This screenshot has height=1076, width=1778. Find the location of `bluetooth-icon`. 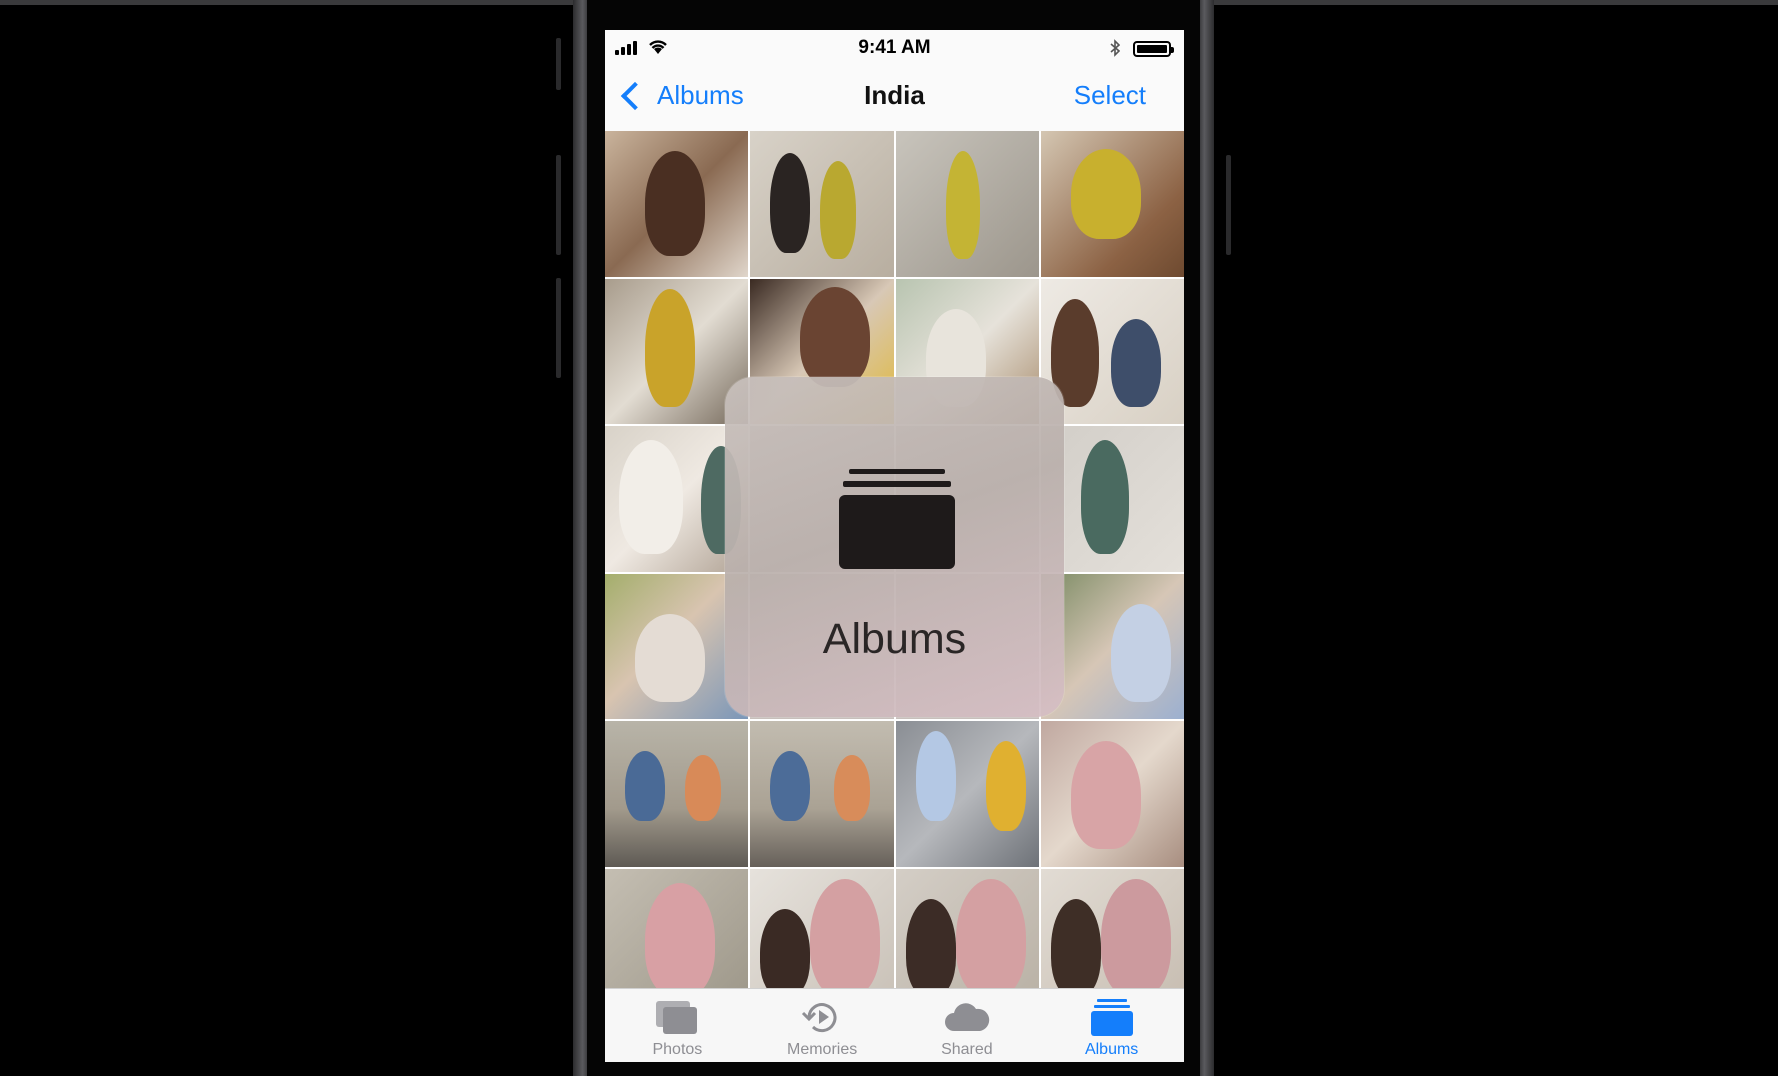

bluetooth-icon is located at coordinates (1115, 50).